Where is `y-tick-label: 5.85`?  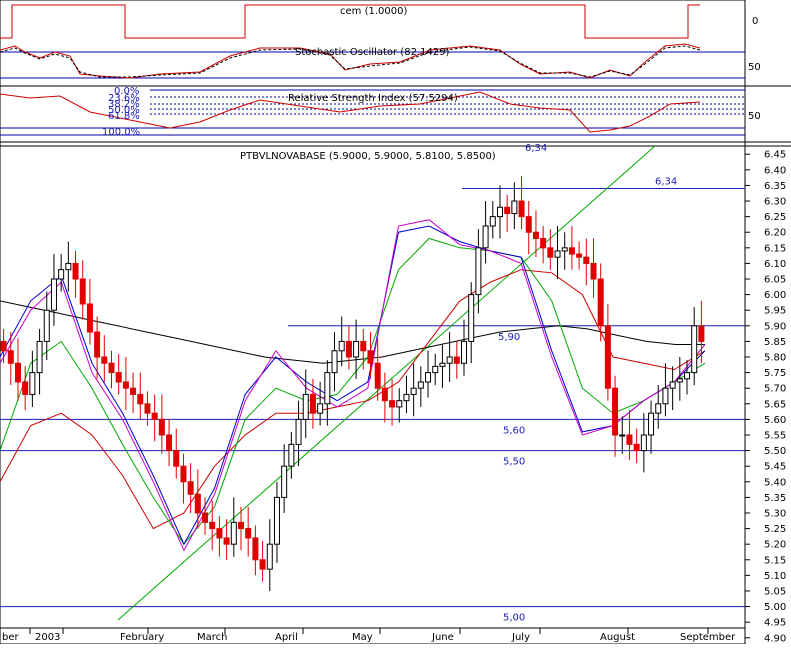 y-tick-label: 5.85 is located at coordinates (775, 342).